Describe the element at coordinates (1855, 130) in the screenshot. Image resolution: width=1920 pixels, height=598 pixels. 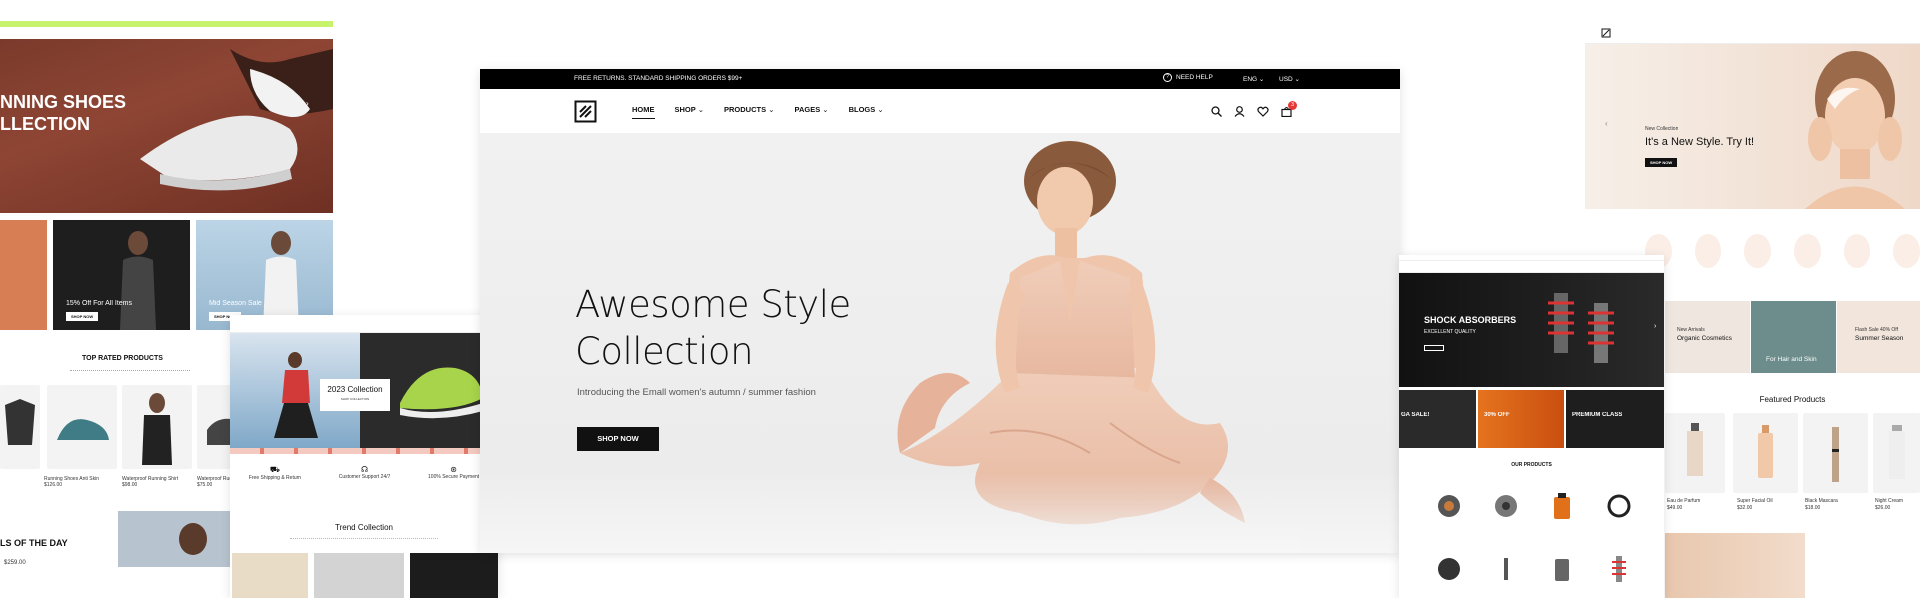
I see `beauty-model-image` at that location.